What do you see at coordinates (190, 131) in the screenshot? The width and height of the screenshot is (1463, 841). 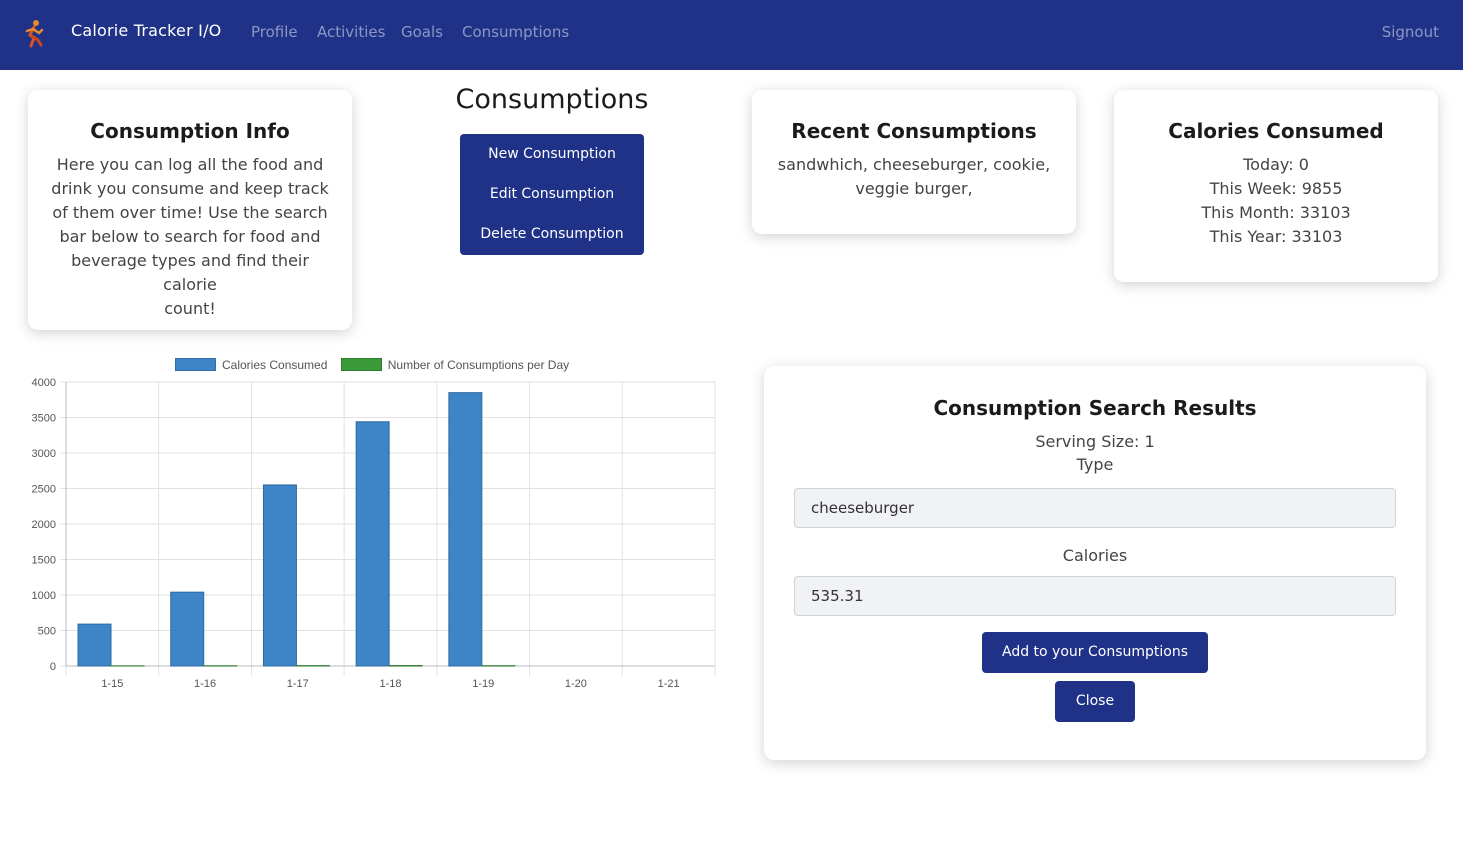 I see `consumption-info-title: Consumption Info` at bounding box center [190, 131].